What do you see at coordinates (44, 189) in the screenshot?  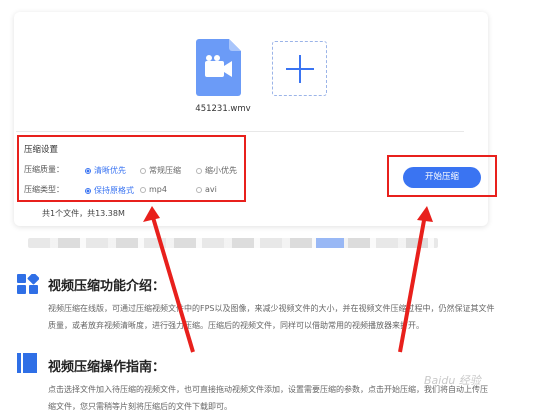 I see `type-label: 压缩类型：` at bounding box center [44, 189].